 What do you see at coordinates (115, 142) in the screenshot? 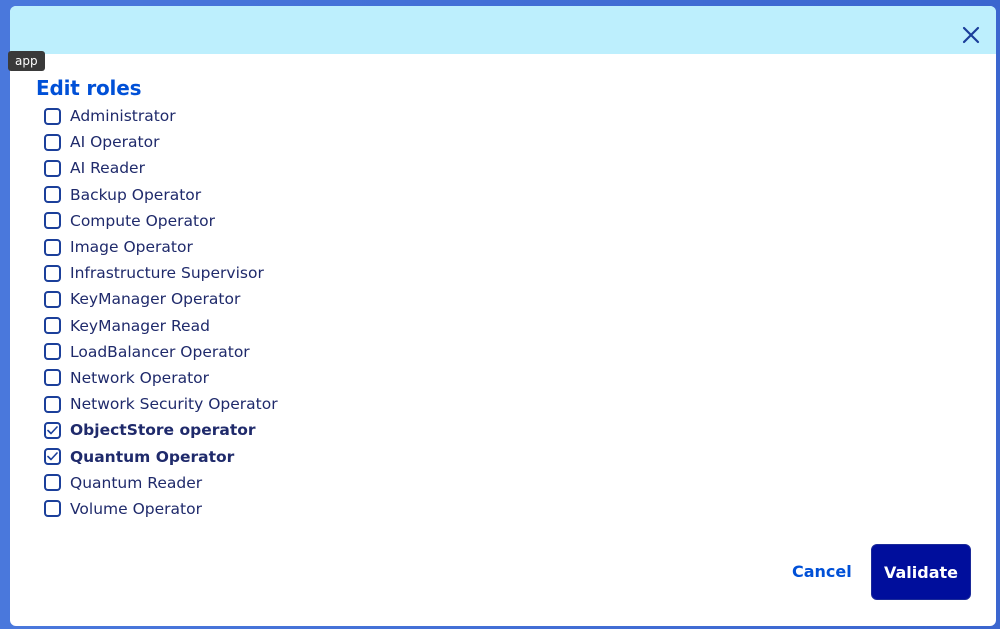
I see `role-label: AI Operator` at bounding box center [115, 142].